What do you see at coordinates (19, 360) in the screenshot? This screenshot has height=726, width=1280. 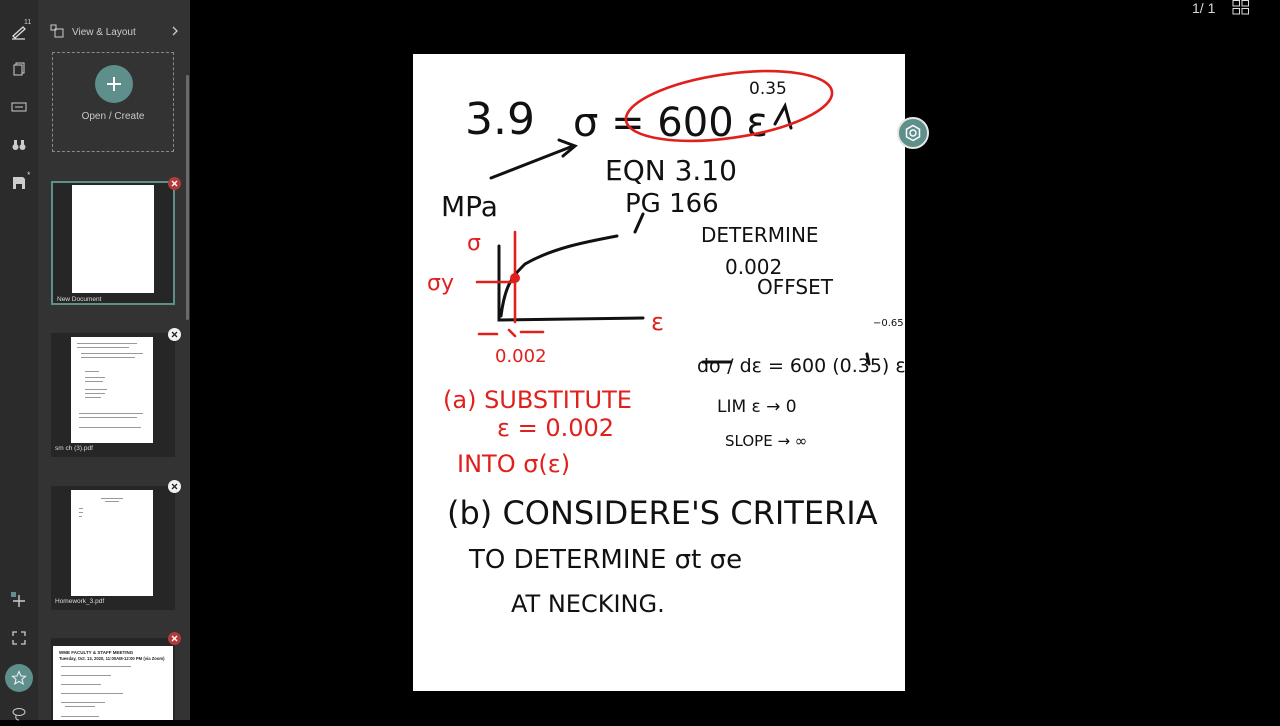 I see `left-toolbar: 11 *` at bounding box center [19, 360].